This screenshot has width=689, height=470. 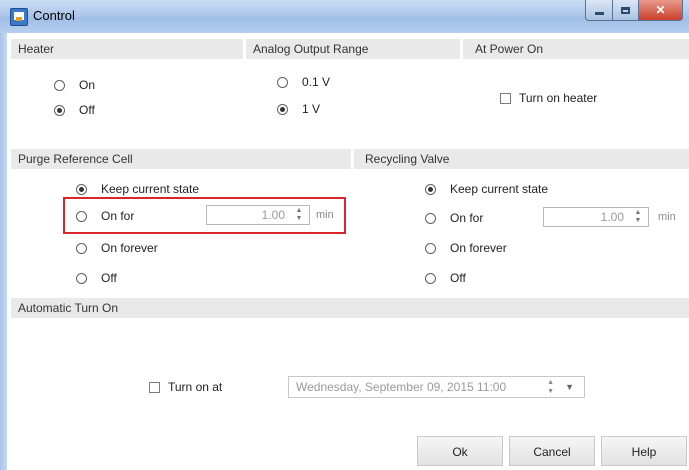 What do you see at coordinates (282, 82) in the screenshot?
I see `analog-01v-radio` at bounding box center [282, 82].